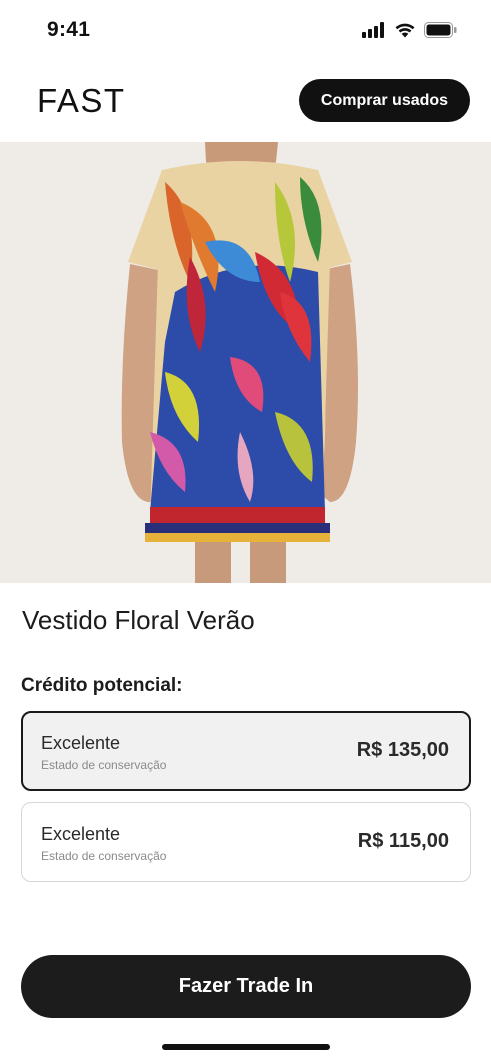 This screenshot has width=491, height=1061. What do you see at coordinates (81, 100) in the screenshot?
I see `brand-logo: FAST` at bounding box center [81, 100].